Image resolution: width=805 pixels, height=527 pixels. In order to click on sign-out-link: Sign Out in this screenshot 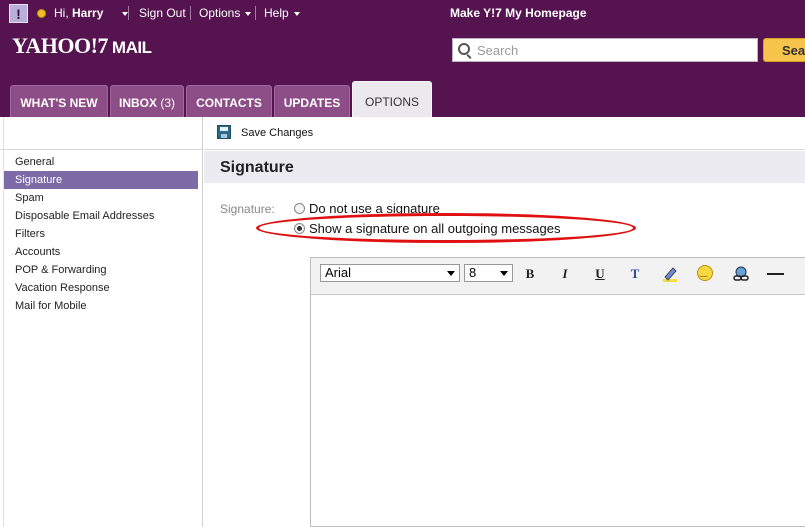, I will do `click(162, 13)`.